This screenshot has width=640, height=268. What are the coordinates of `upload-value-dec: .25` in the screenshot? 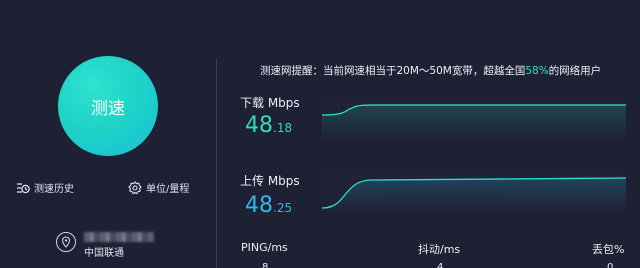 It's located at (283, 208).